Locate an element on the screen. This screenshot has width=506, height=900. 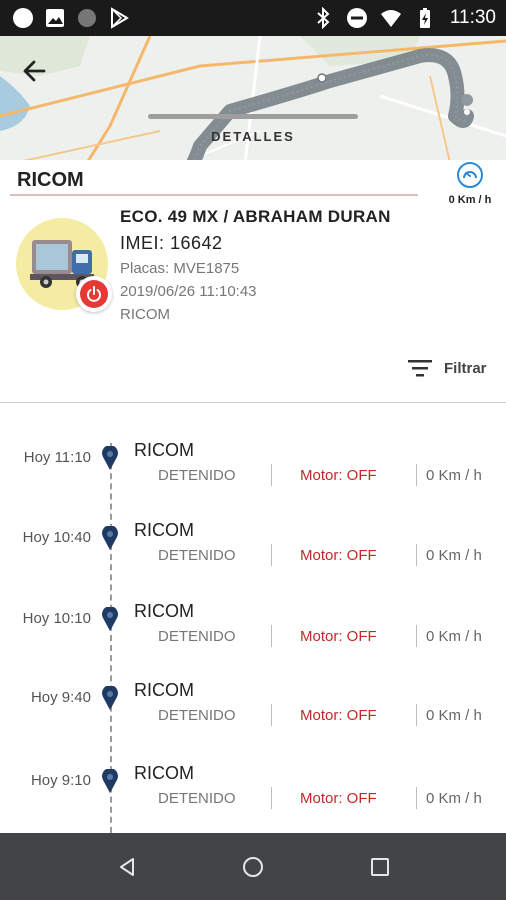
play-store-icon is located at coordinates (120, 18).